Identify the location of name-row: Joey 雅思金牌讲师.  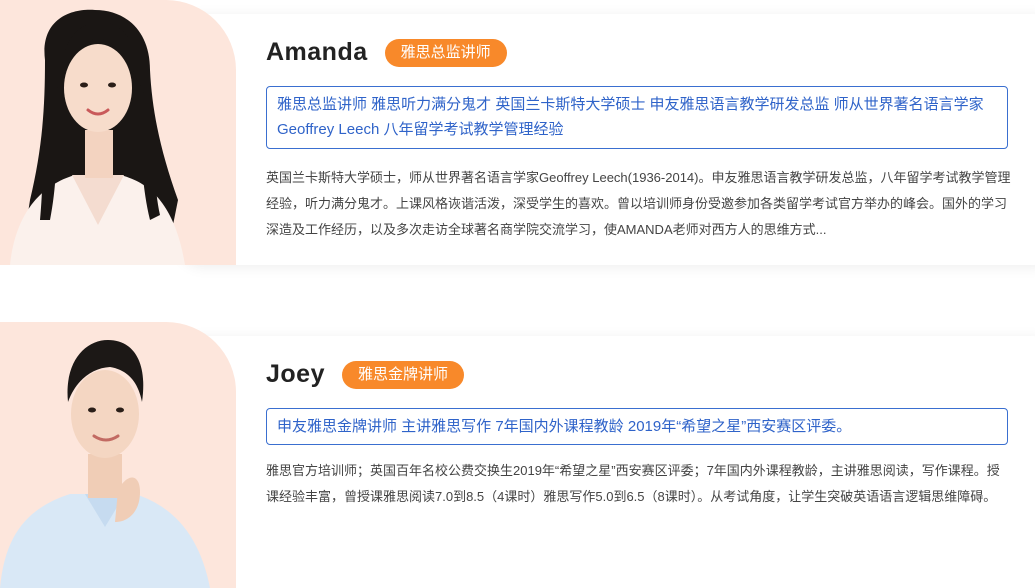
(365, 374).